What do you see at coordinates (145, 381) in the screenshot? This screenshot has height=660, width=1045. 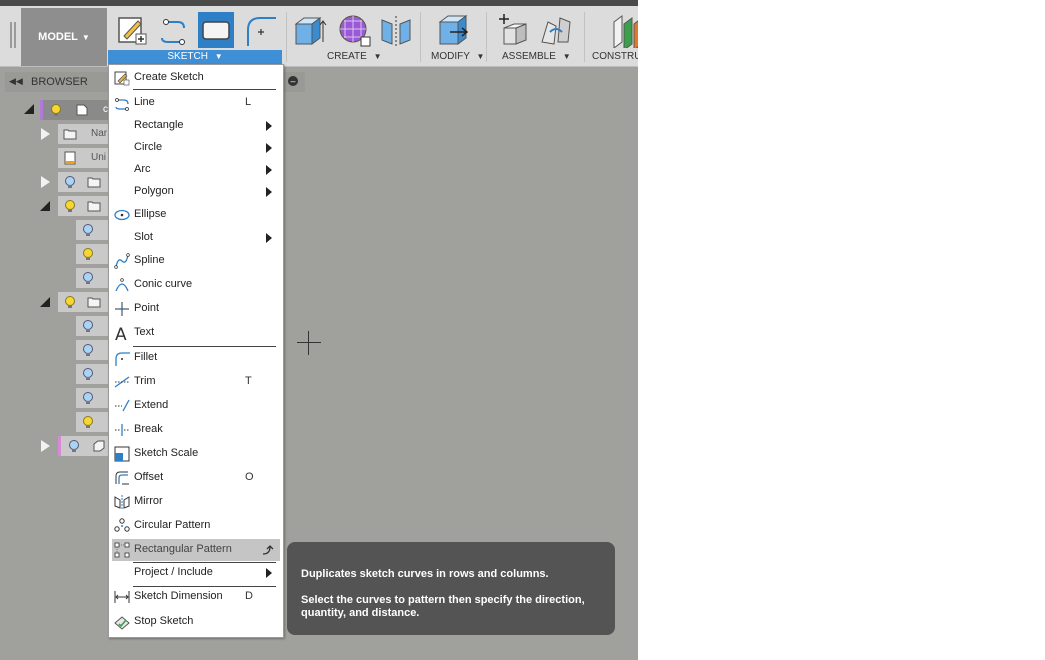 I see `menu-item-label: Trim` at bounding box center [145, 381].